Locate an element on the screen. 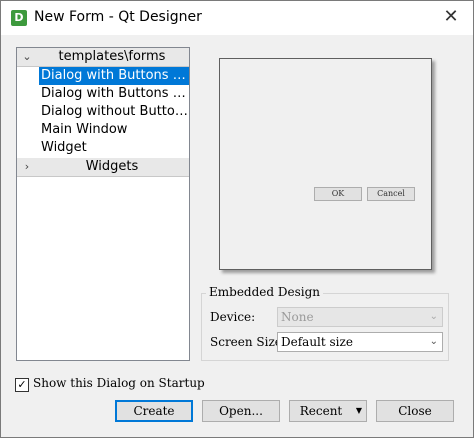 Image resolution: width=474 pixels, height=438 pixels. show-on-startup-checkbox: ✓ is located at coordinates (22, 385).